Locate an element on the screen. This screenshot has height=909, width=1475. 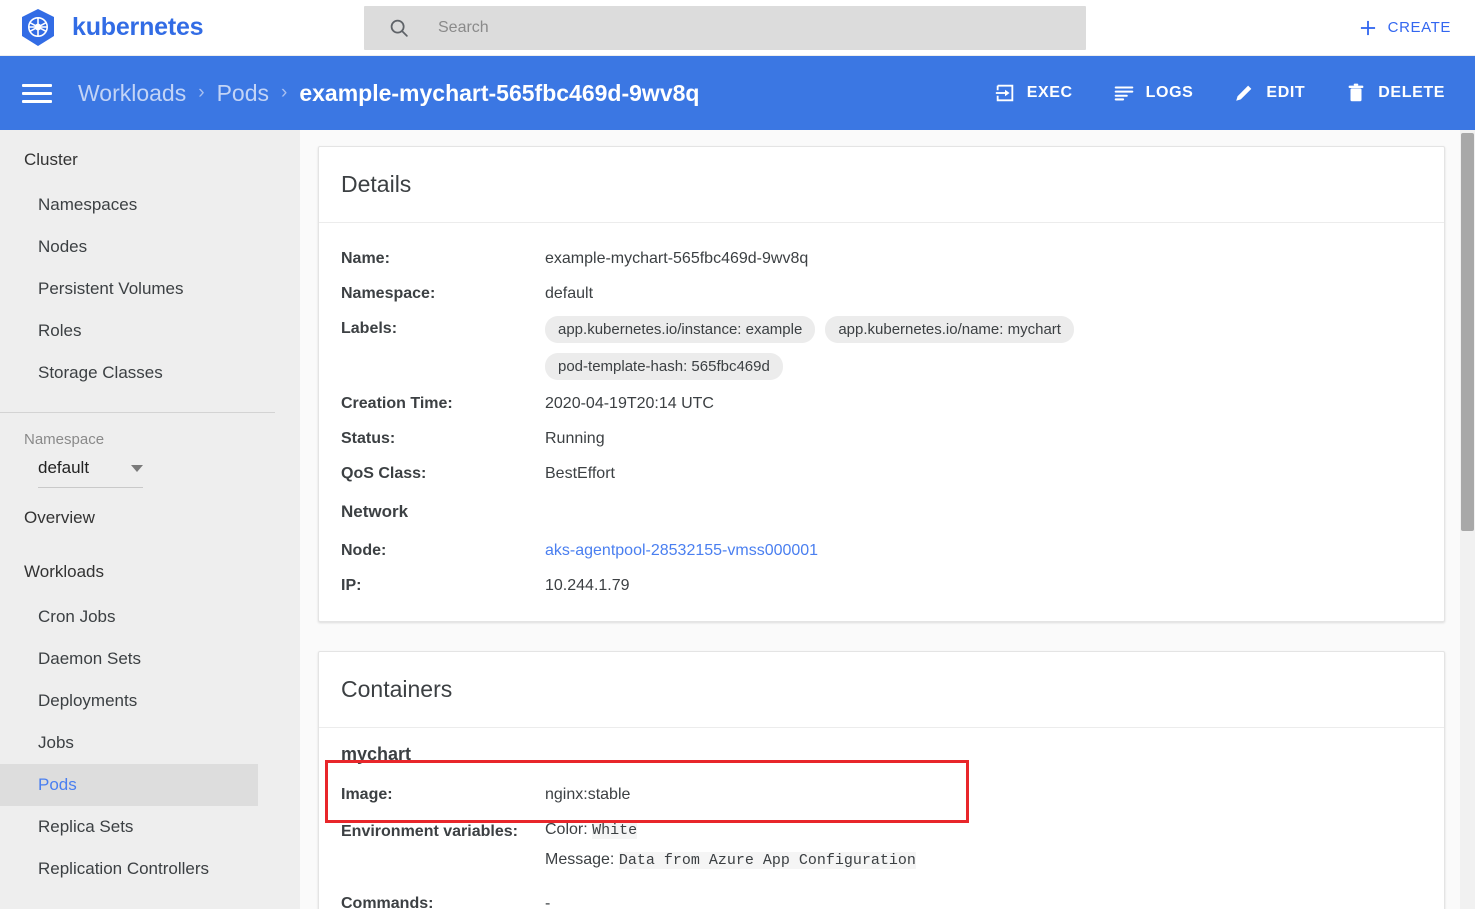
namespace-label: Namespace is located at coordinates (64, 439).